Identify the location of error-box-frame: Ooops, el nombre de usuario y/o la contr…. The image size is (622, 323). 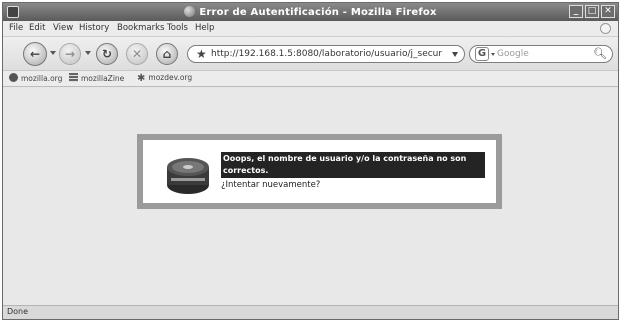
(319, 171).